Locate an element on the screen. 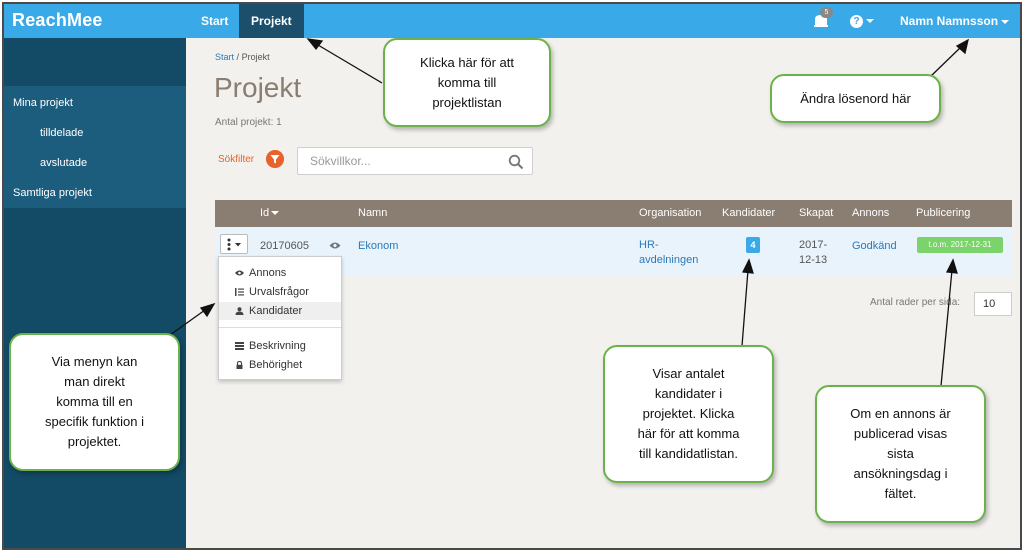 The width and height of the screenshot is (1024, 552). search-input is located at coordinates (398, 161).